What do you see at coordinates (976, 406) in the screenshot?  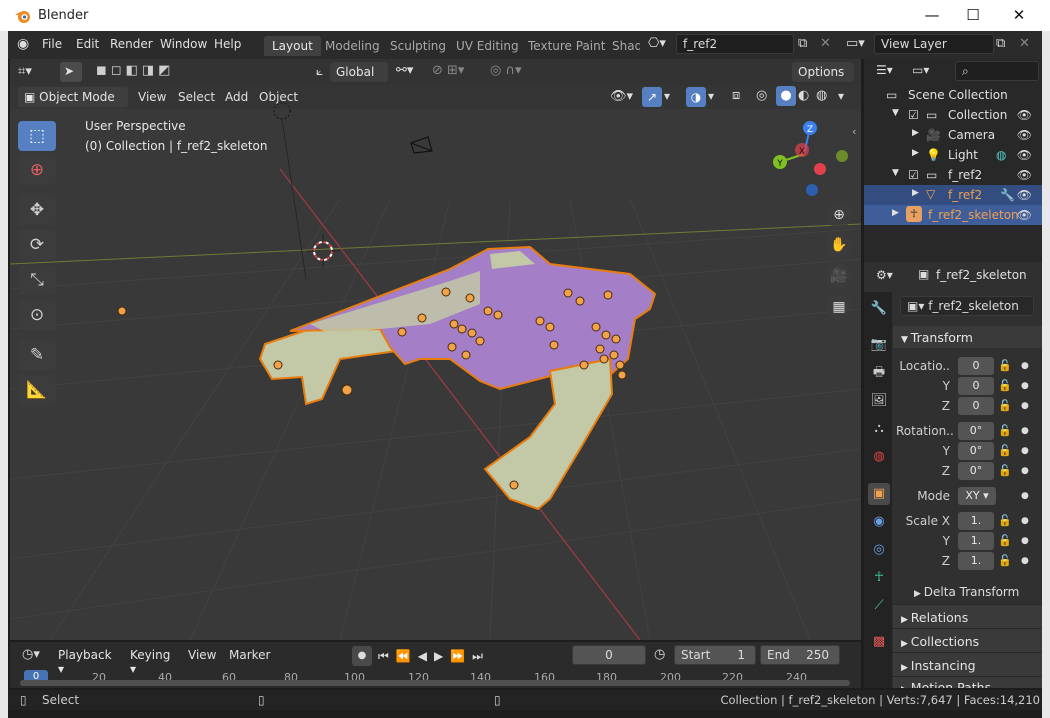 I see `location-z-field: 0` at bounding box center [976, 406].